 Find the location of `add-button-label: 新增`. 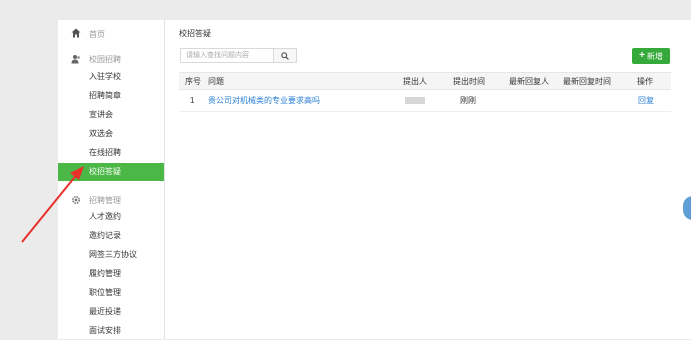

add-button-label: 新增 is located at coordinates (654, 56).